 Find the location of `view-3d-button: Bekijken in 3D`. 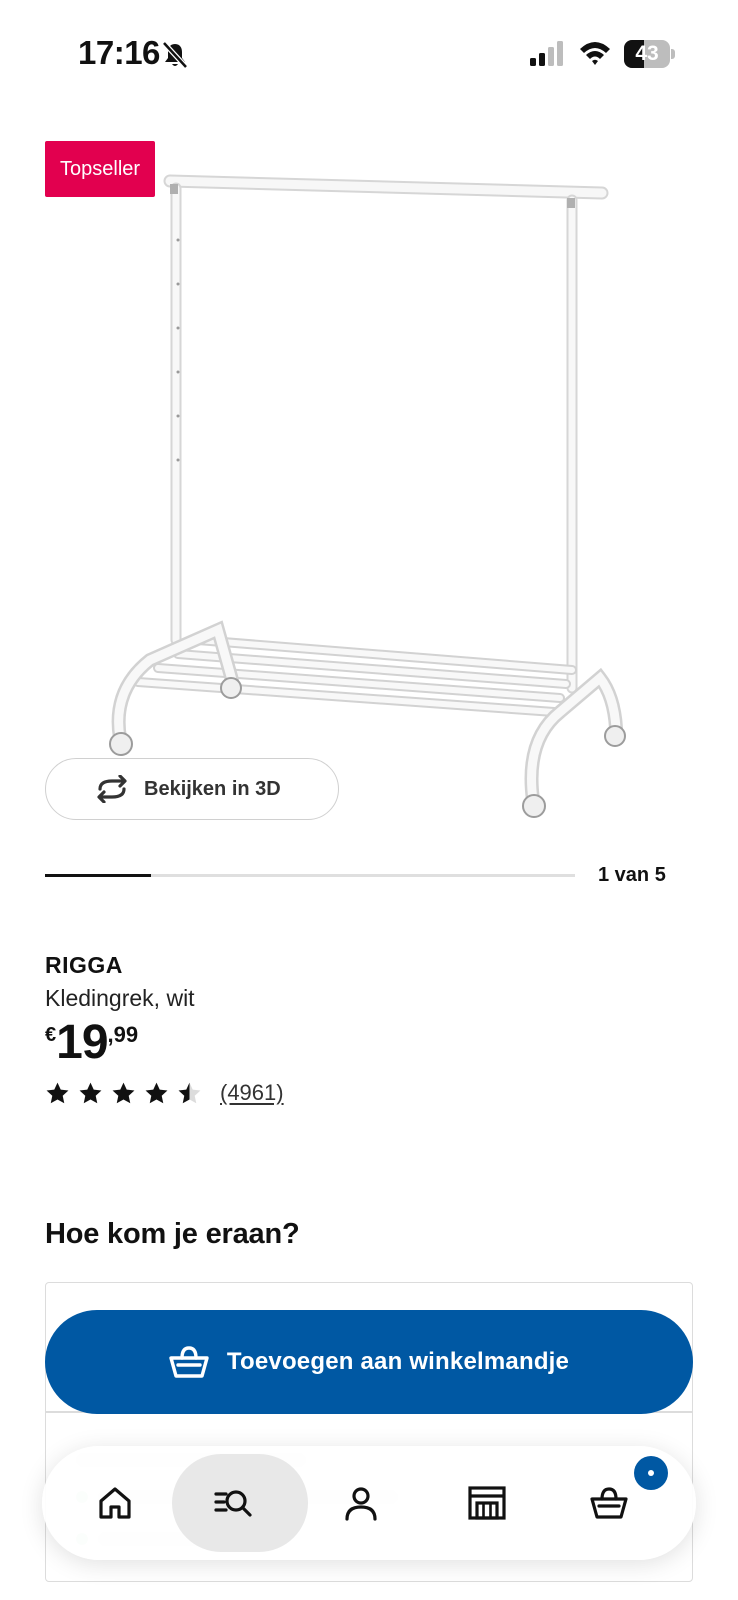

view-3d-button: Bekijken in 3D is located at coordinates (192, 789).